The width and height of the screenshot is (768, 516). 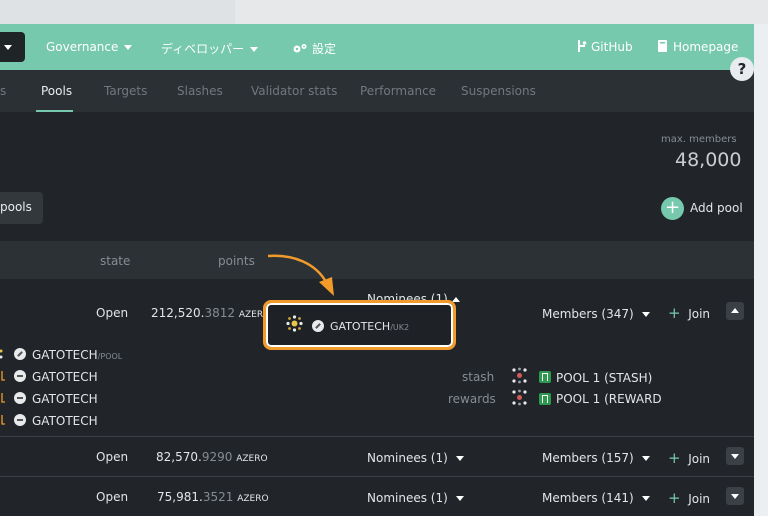 What do you see at coordinates (689, 498) in the screenshot?
I see `row3-join-button: + Join` at bounding box center [689, 498].